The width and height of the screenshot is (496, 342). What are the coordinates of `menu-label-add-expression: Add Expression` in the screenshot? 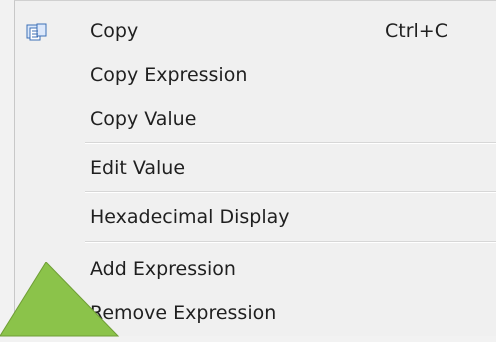 It's located at (163, 269).